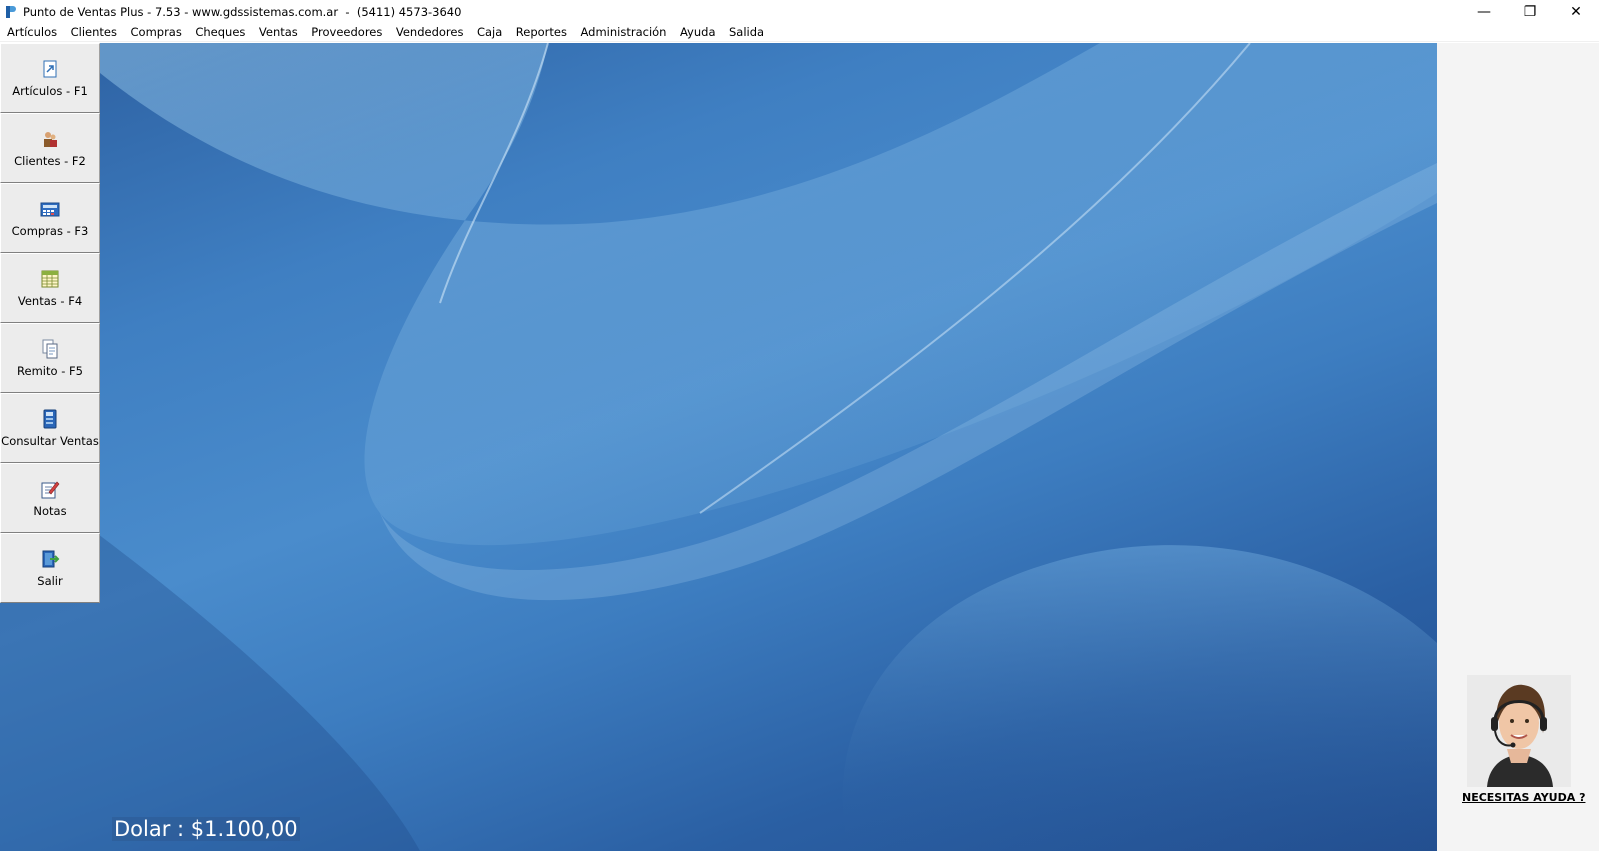  I want to click on users-icon, so click(50, 139).